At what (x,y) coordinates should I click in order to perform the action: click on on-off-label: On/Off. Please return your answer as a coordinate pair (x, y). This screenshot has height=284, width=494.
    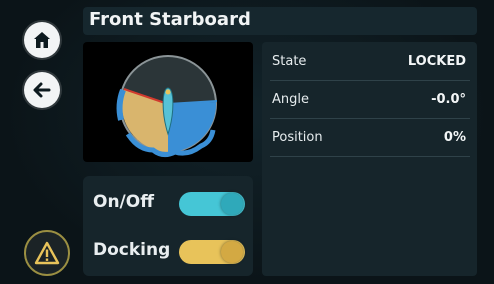
    Looking at the image, I should click on (123, 202).